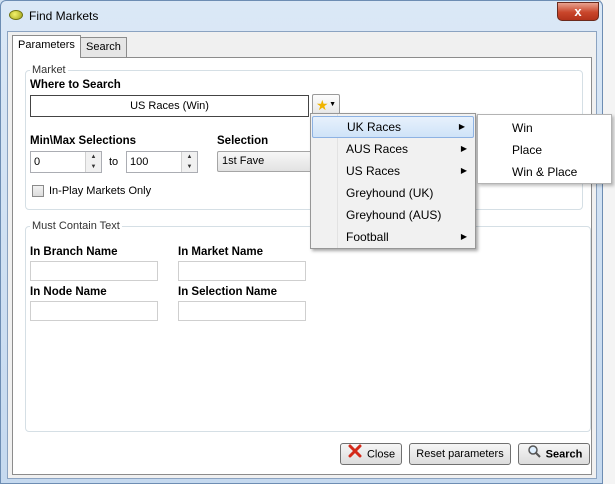 This screenshot has height=484, width=615. What do you see at coordinates (381, 454) in the screenshot?
I see `close-button-label: Close` at bounding box center [381, 454].